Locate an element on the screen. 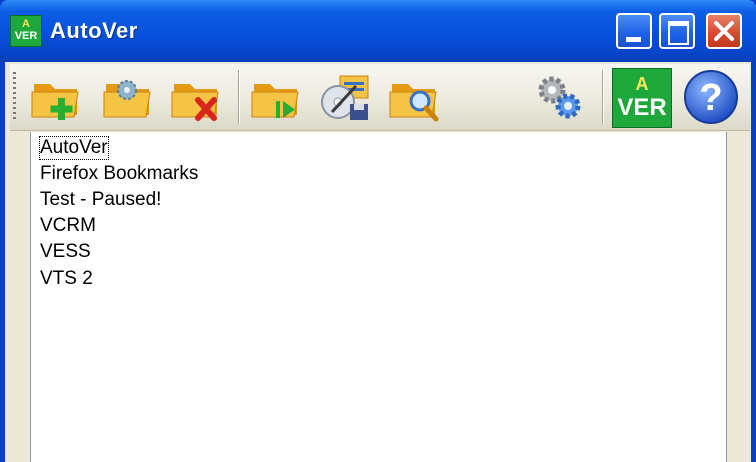 The width and height of the screenshot is (756, 462). list-item: Firefox Bookmarks is located at coordinates (119, 174).